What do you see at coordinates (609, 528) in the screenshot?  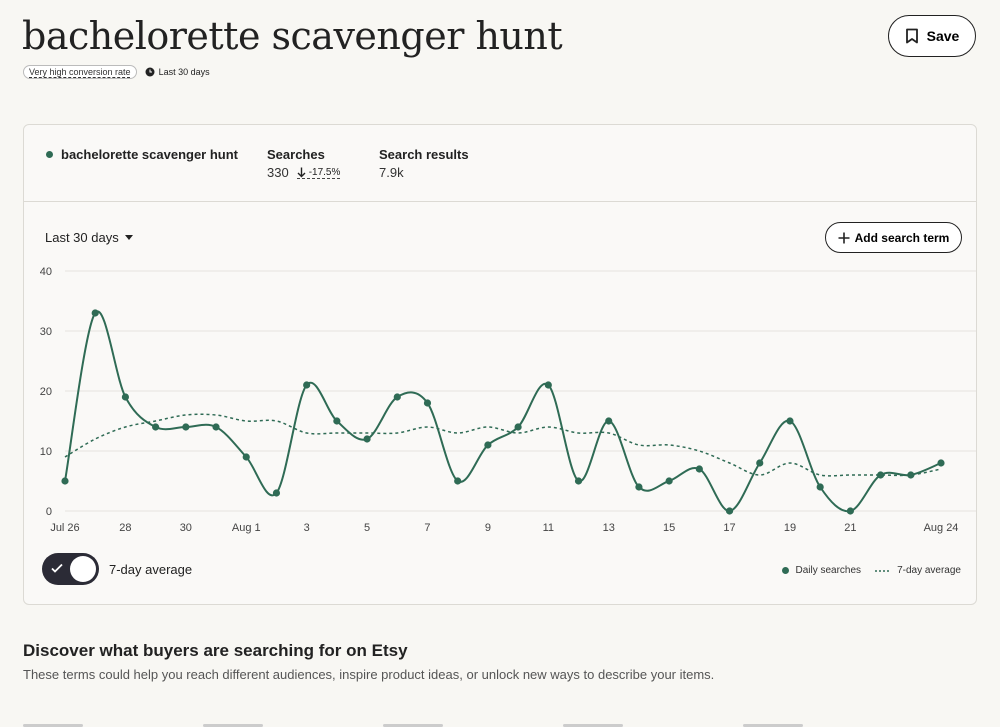 I see `x-tick-label: 13` at bounding box center [609, 528].